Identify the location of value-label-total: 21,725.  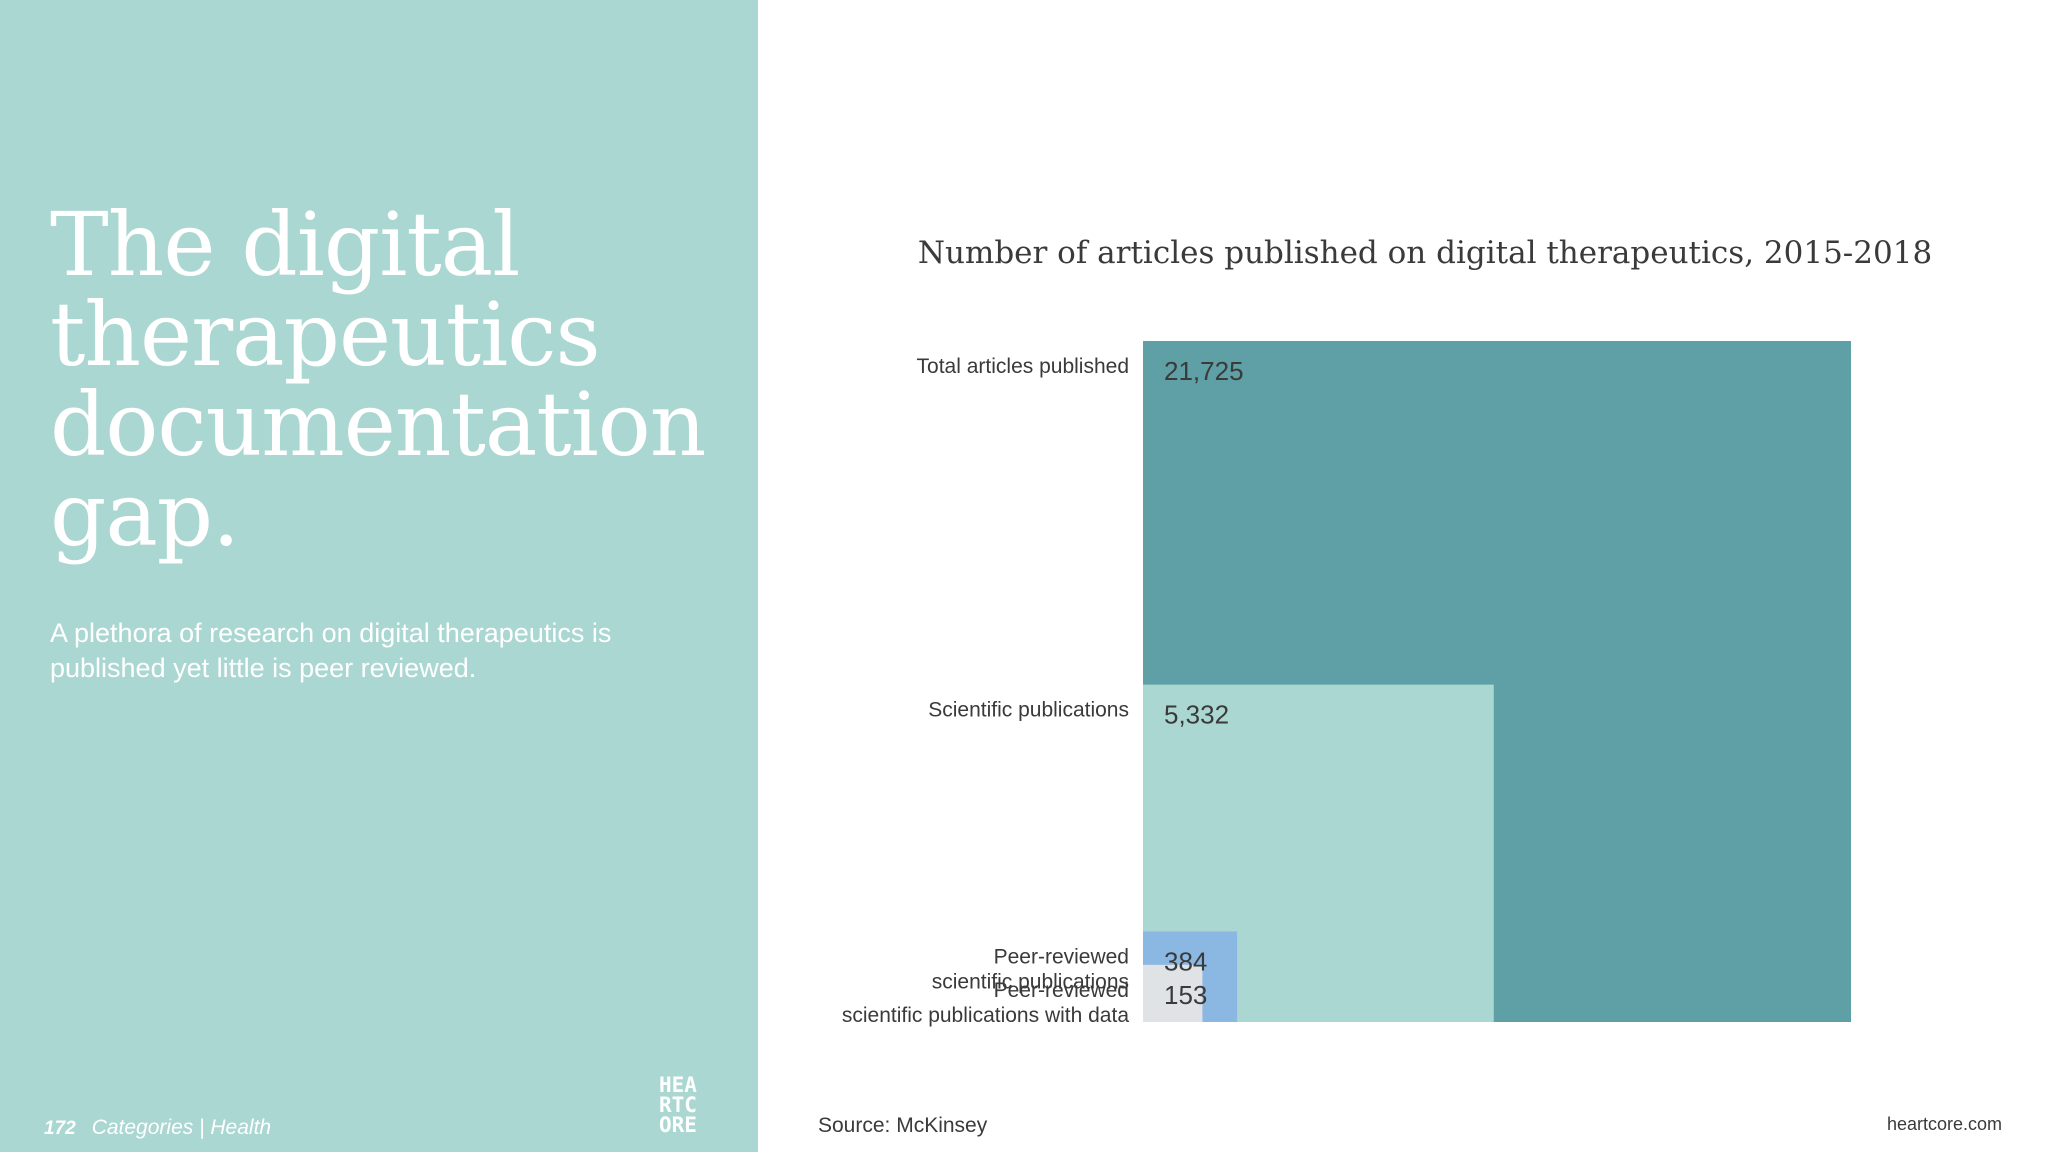
(1204, 371).